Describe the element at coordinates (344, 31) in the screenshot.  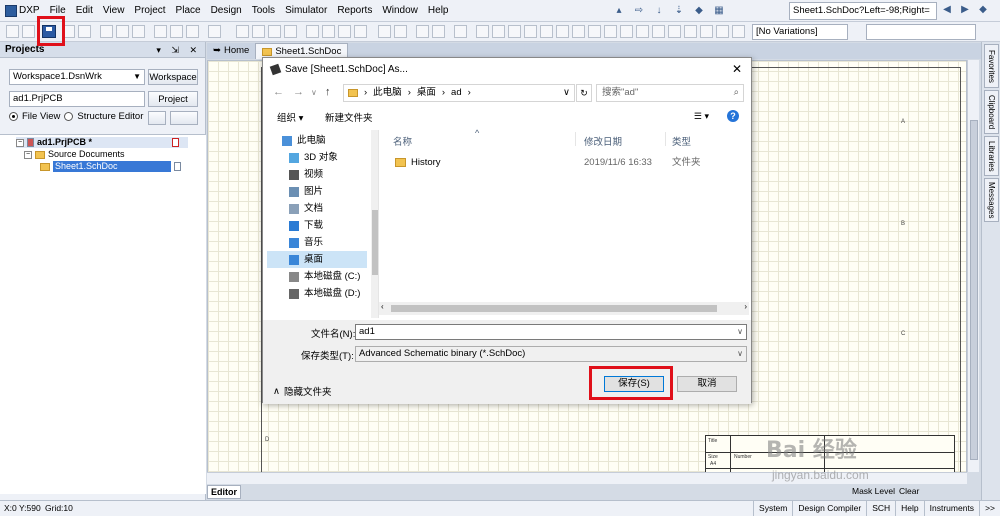
I see `select-icon` at that location.